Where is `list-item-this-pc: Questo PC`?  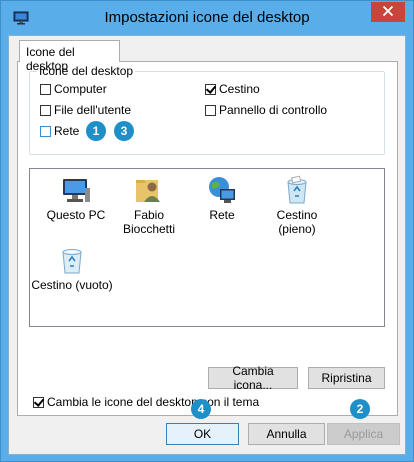
list-item-this-pc: Questo PC is located at coordinates (76, 198).